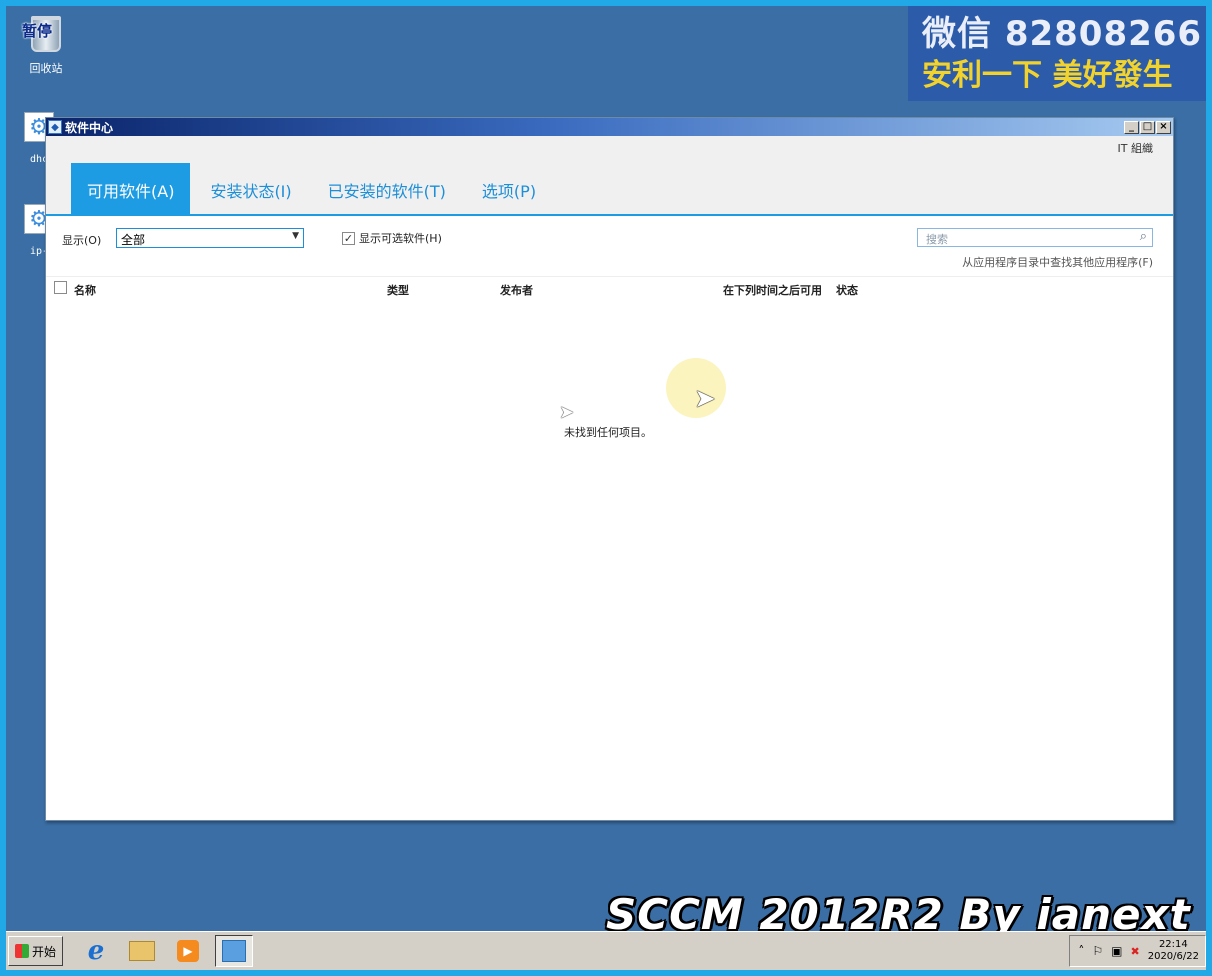  I want to click on system-clock: 22:14 2020/6/22, so click(1173, 951).